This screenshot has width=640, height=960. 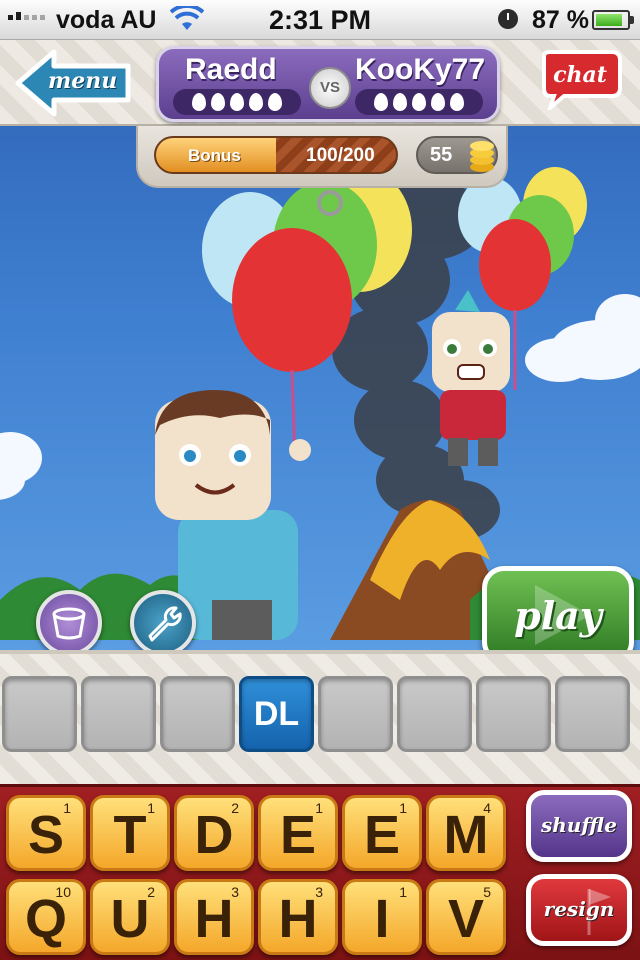 I want to click on battery-percent: 87 %, so click(x=560, y=20).